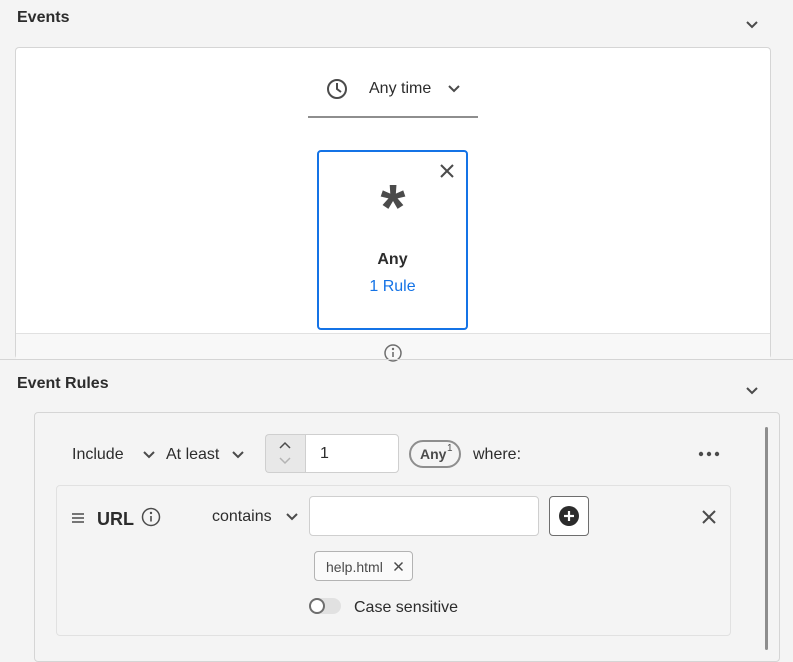  I want to click on more-icon, so click(709, 454).